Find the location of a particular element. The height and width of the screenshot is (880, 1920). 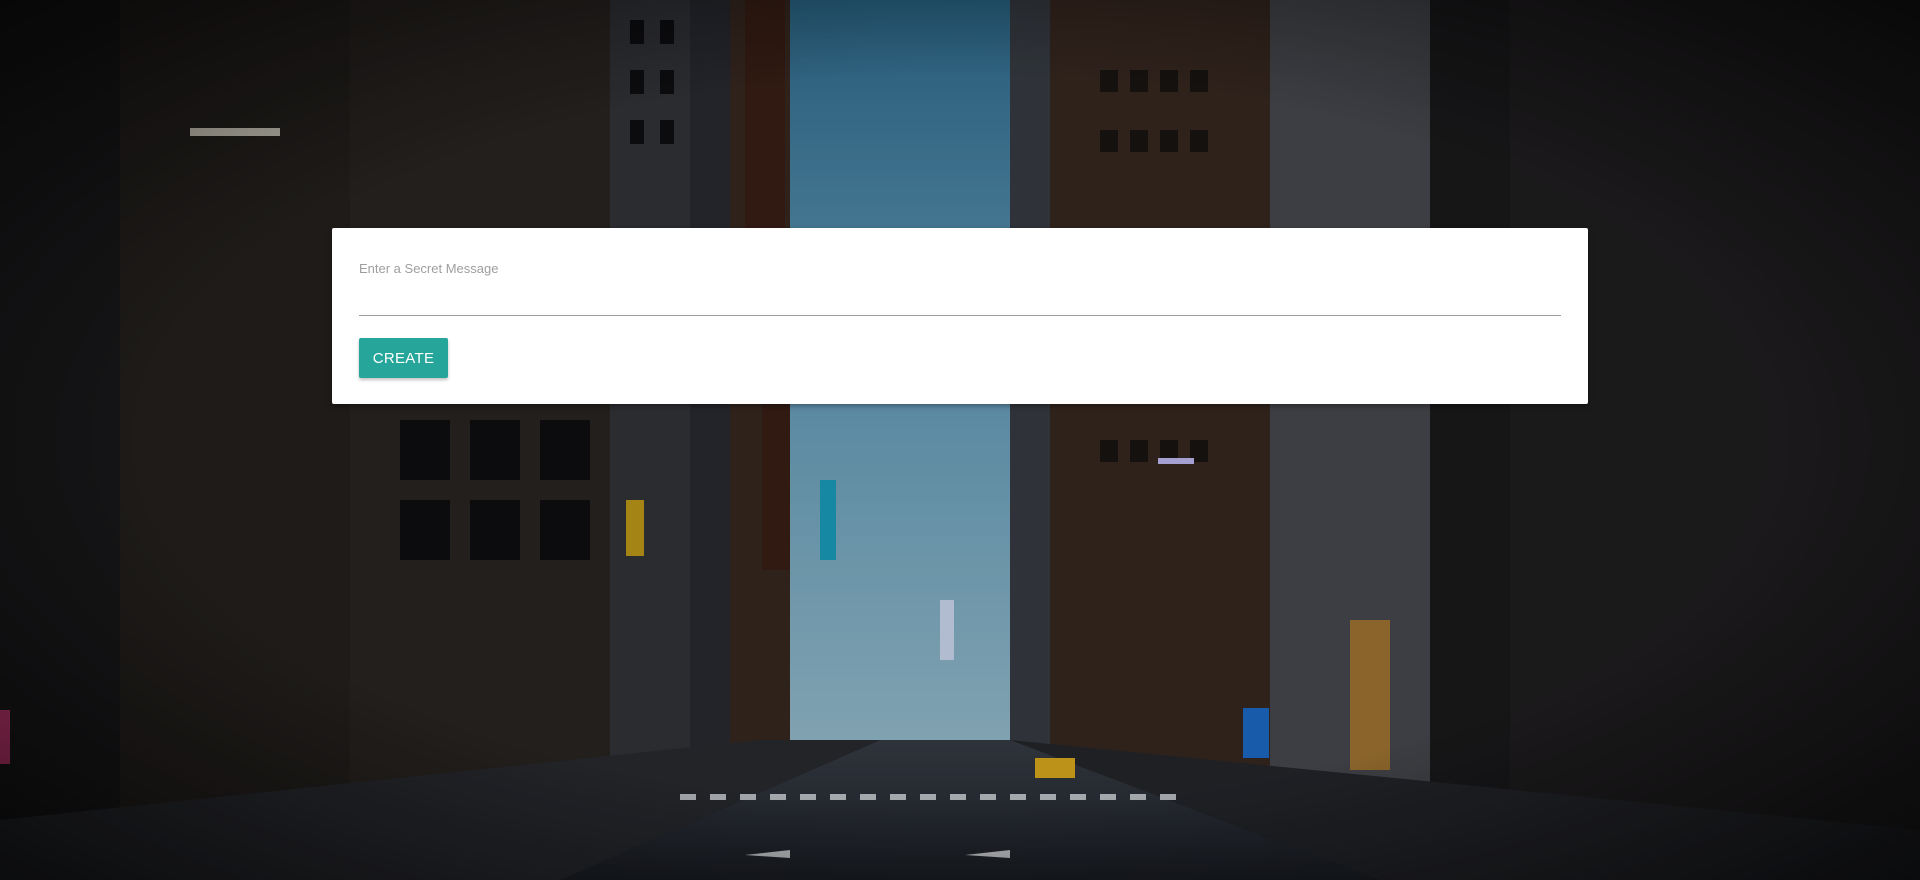

secret-message-card: Enter a Secret Message CREATE is located at coordinates (960, 316).